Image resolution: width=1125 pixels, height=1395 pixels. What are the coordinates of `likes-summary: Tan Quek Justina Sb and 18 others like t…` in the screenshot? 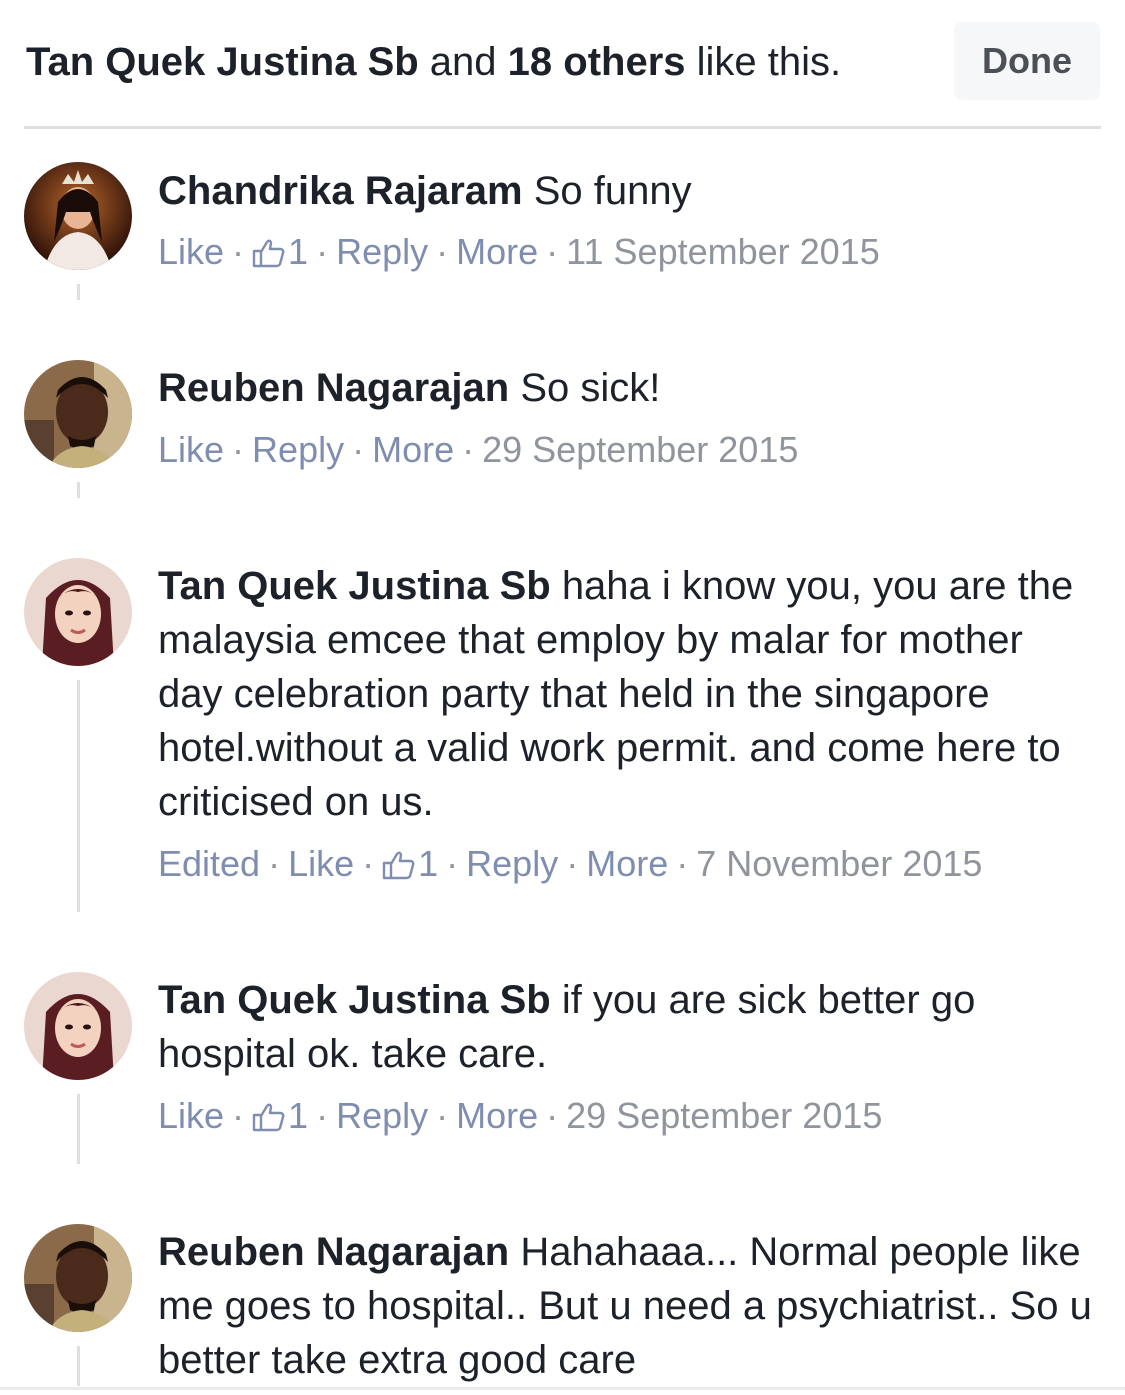 It's located at (433, 62).